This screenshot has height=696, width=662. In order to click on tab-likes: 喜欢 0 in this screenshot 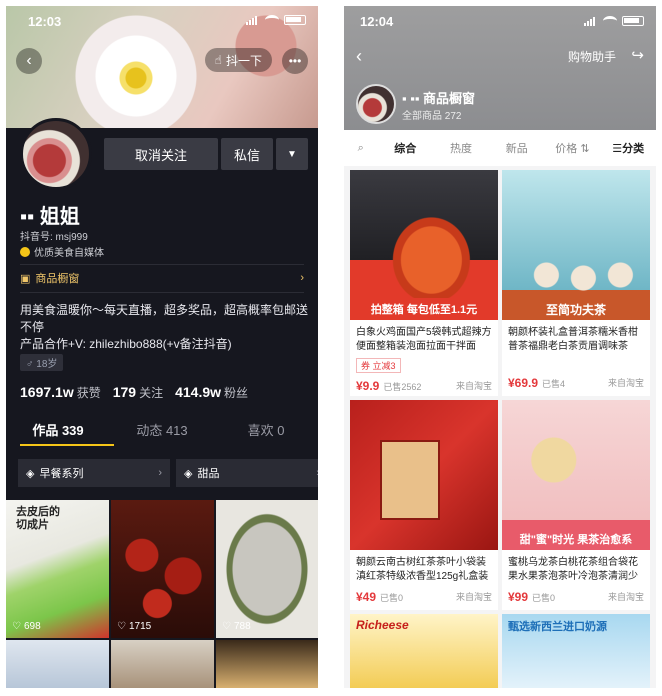, I will do `click(266, 434)`.